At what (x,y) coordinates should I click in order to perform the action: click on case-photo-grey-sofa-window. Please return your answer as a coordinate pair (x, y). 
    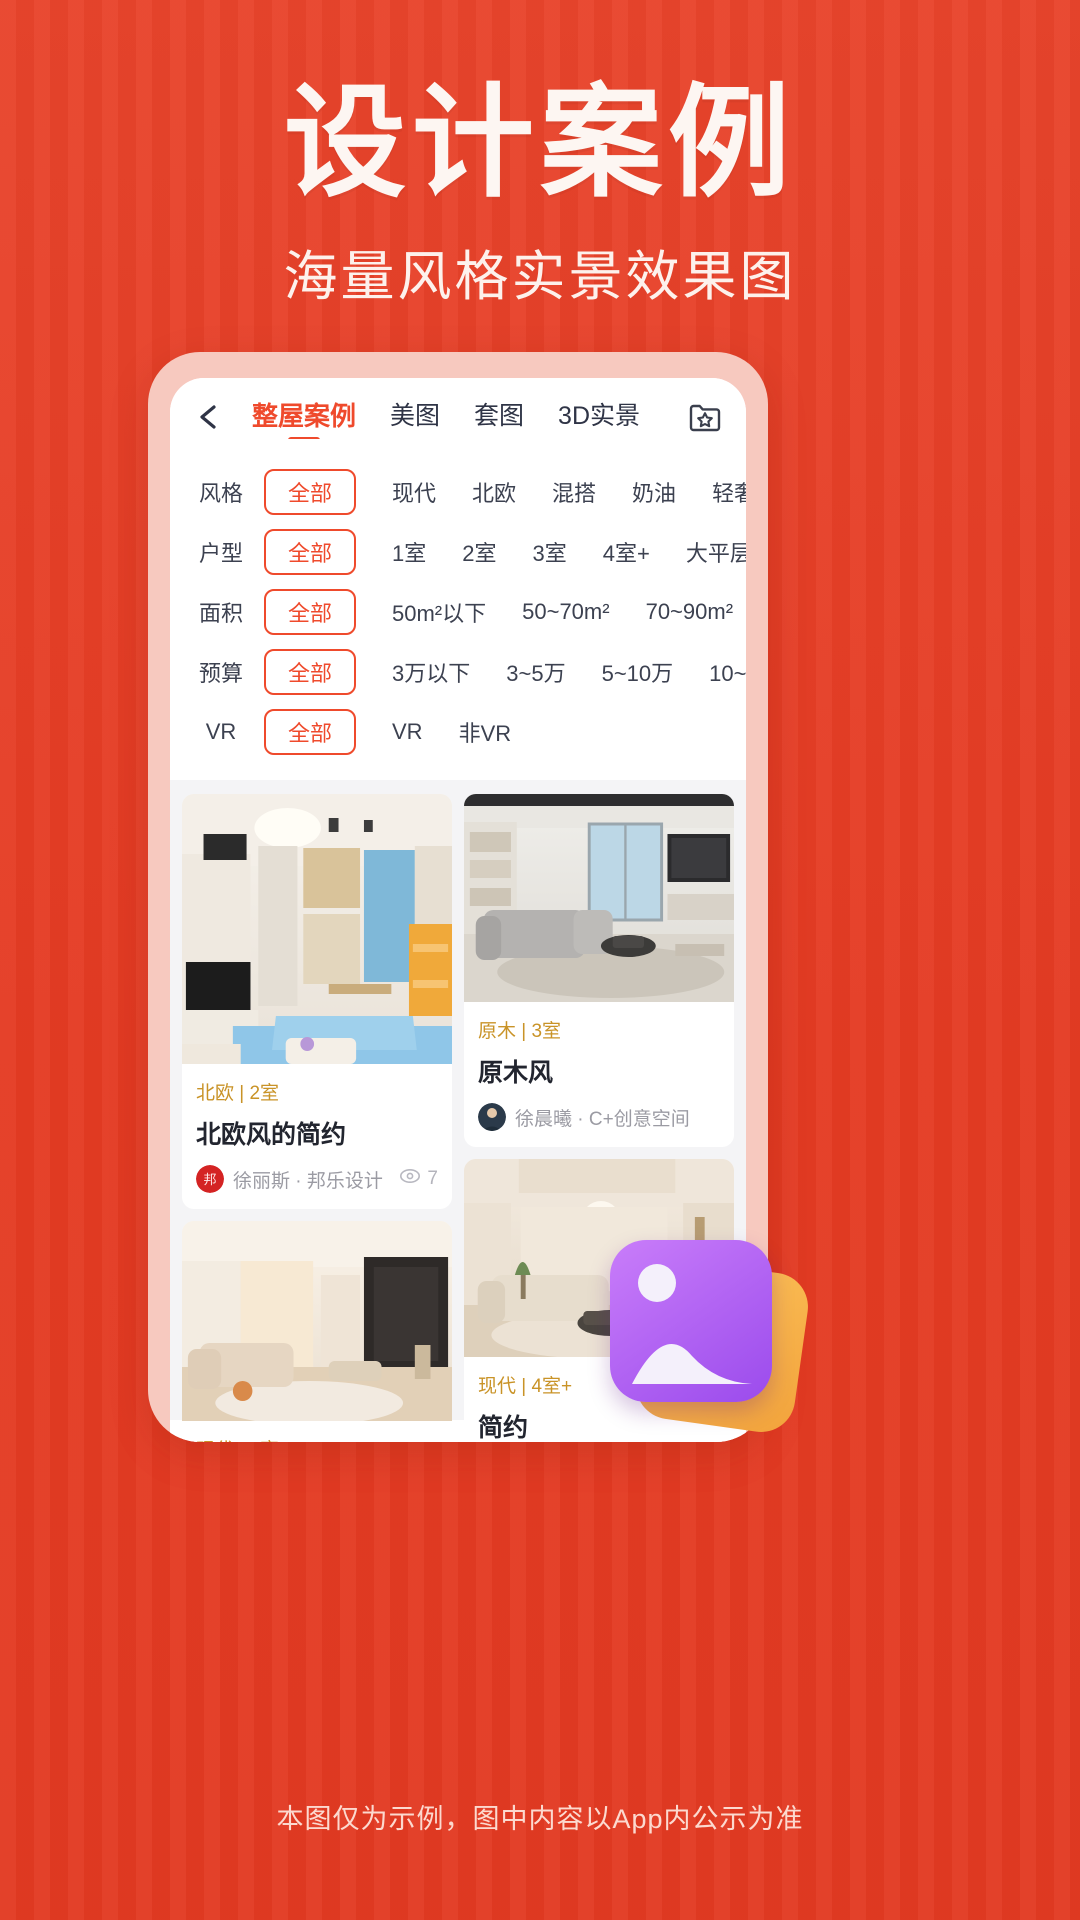
    Looking at the image, I should click on (599, 898).